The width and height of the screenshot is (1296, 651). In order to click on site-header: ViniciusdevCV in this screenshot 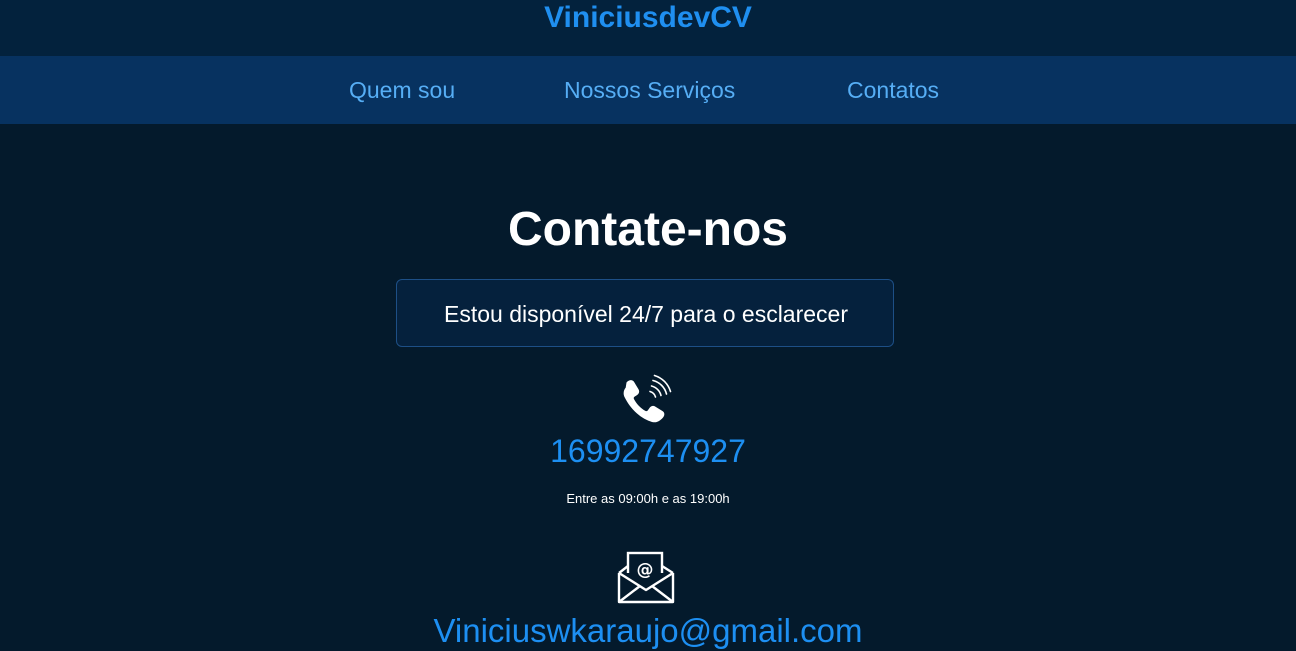, I will do `click(648, 28)`.